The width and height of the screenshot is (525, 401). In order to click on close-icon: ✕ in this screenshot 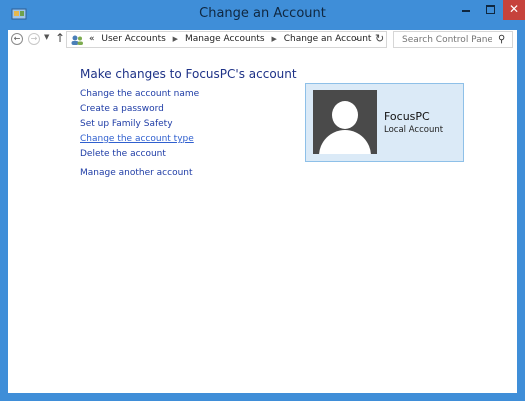, I will do `click(514, 9)`.